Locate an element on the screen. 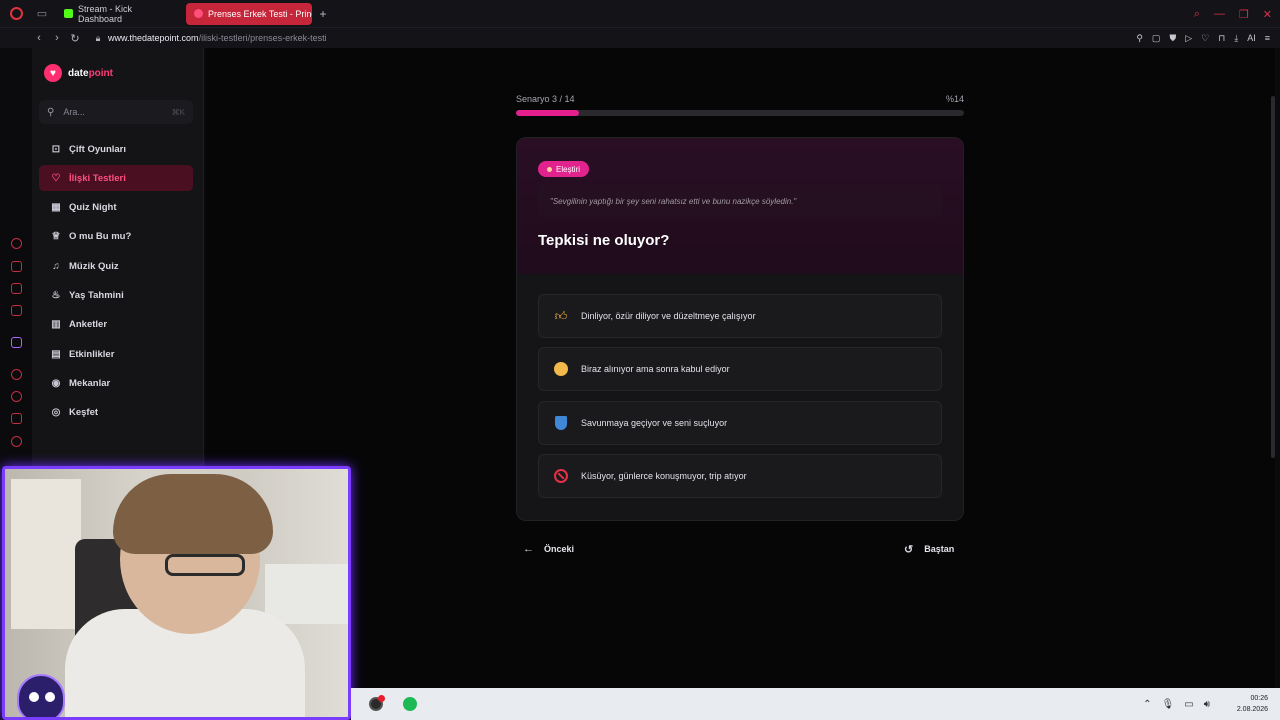 The image size is (1280, 720). tab-prenses-erkek-testi: Prenses Erkek Testi - Prinç is located at coordinates (249, 13).